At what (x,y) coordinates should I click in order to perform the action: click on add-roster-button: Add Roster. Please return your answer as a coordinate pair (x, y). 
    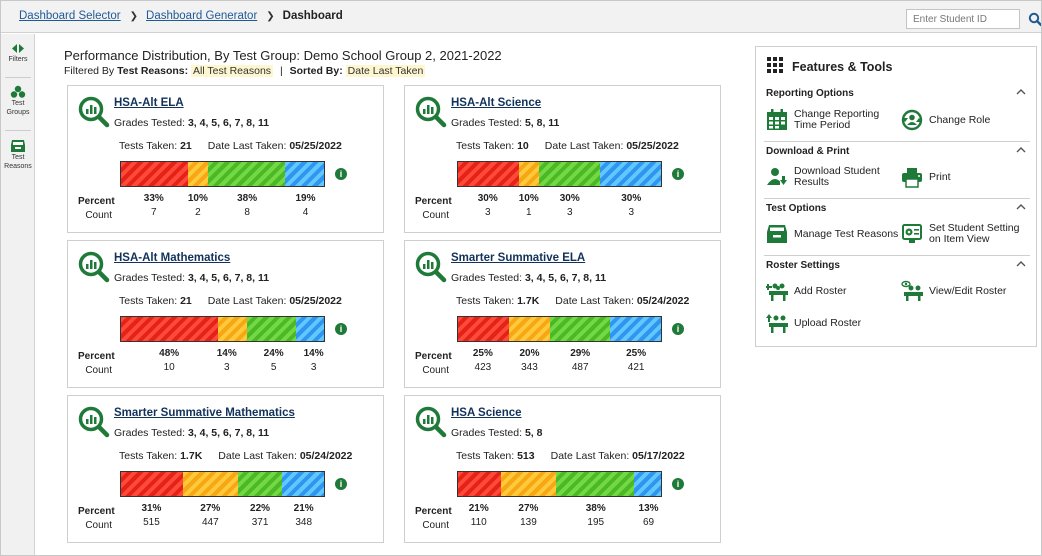
    Looking at the image, I should click on (826, 291).